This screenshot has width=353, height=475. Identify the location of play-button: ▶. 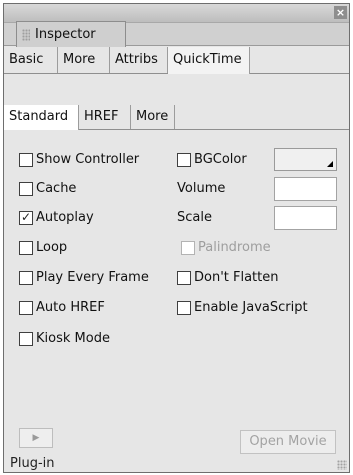
(36, 438).